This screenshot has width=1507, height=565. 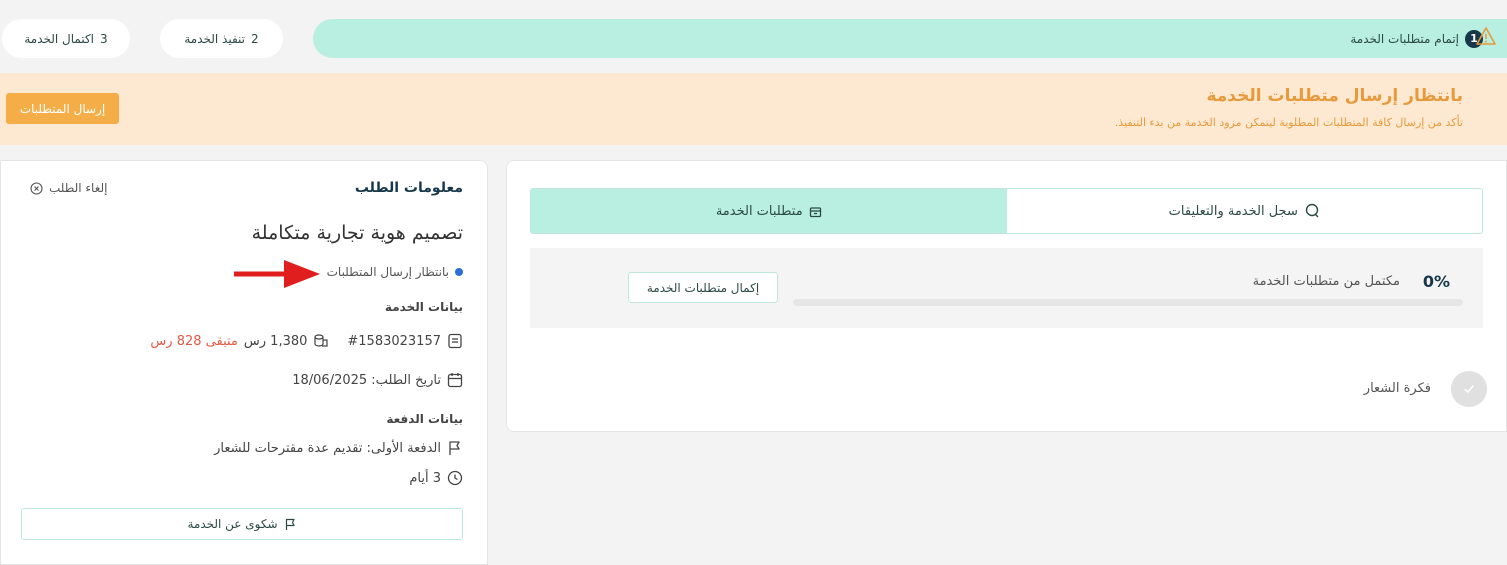 I want to click on service-data-label: بيانات الخدمة, so click(x=423, y=307).